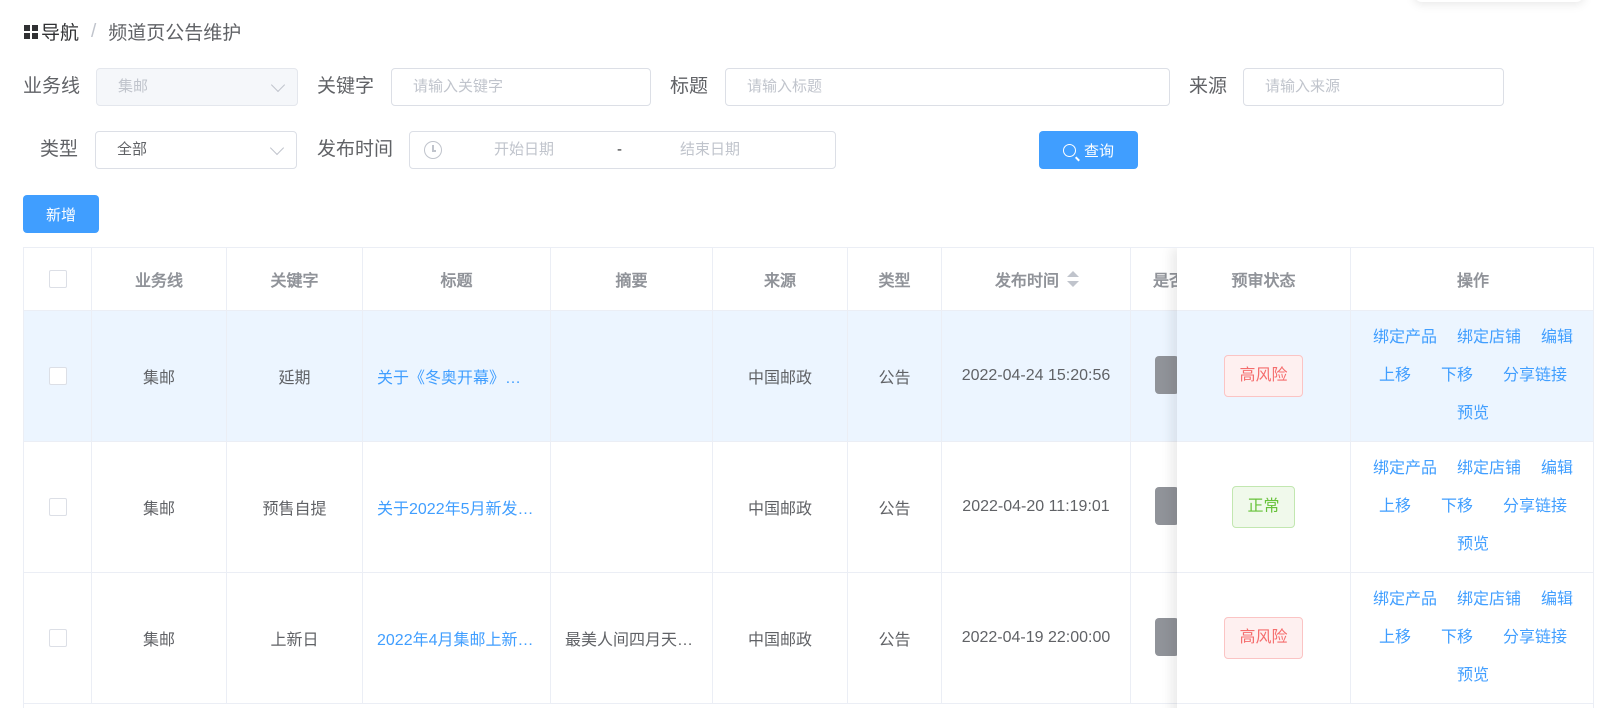  What do you see at coordinates (895, 279) in the screenshot?
I see `header-type: 类型` at bounding box center [895, 279].